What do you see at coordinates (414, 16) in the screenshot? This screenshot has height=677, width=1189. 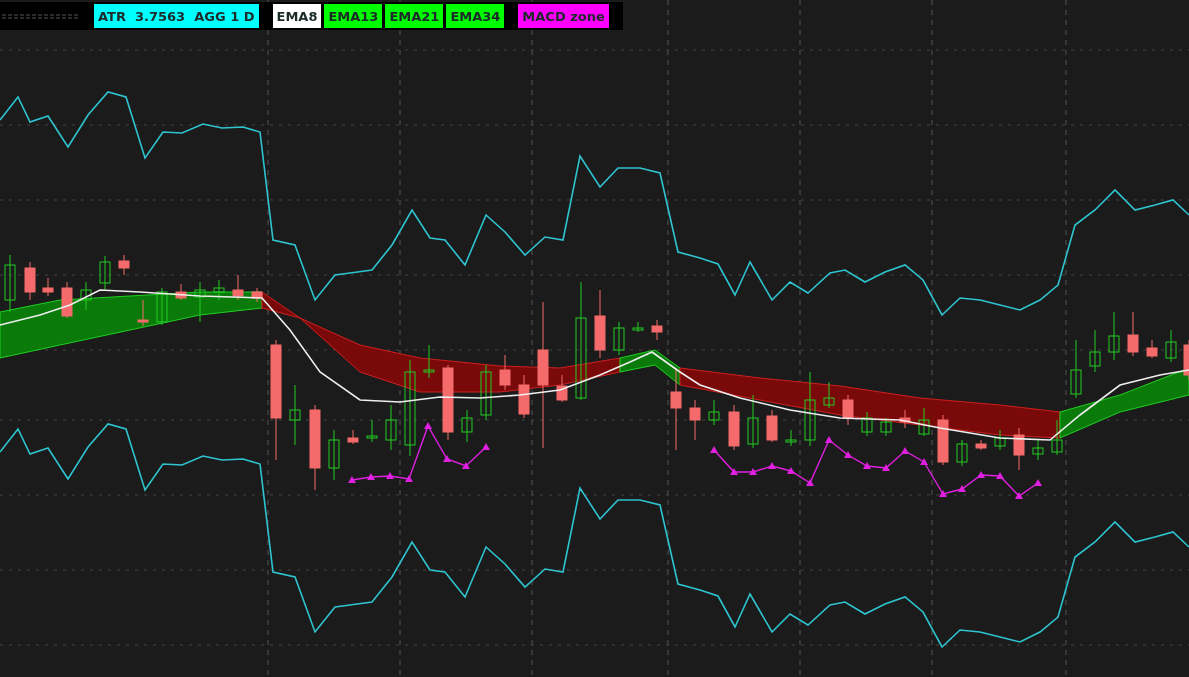 I see `legend-label: EMA21` at bounding box center [414, 16].